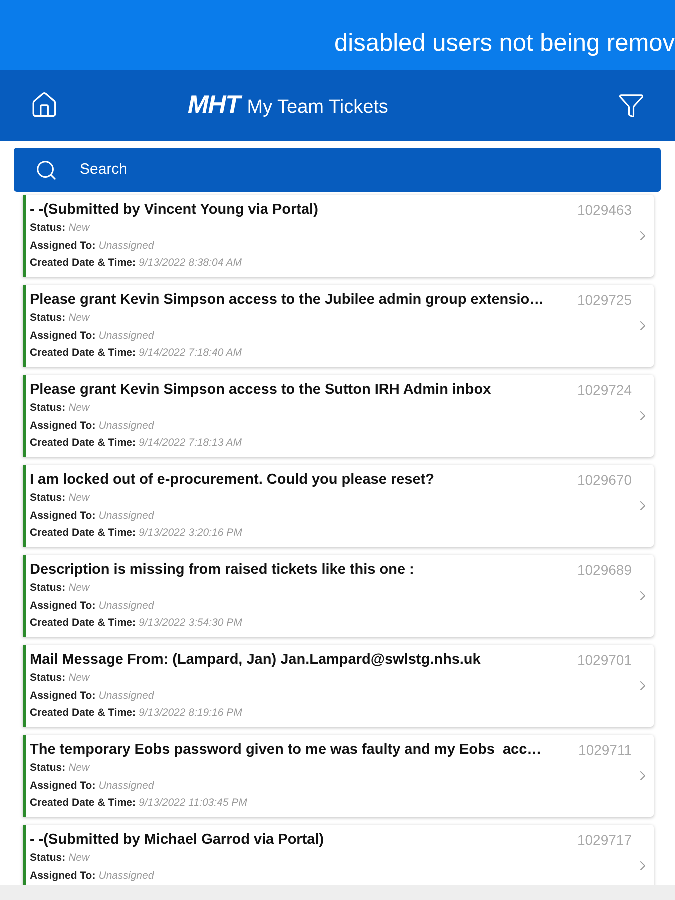  What do you see at coordinates (177, 840) in the screenshot?
I see `ticket-title: - -(Submitted by Michael Garrod via Portal)` at bounding box center [177, 840].